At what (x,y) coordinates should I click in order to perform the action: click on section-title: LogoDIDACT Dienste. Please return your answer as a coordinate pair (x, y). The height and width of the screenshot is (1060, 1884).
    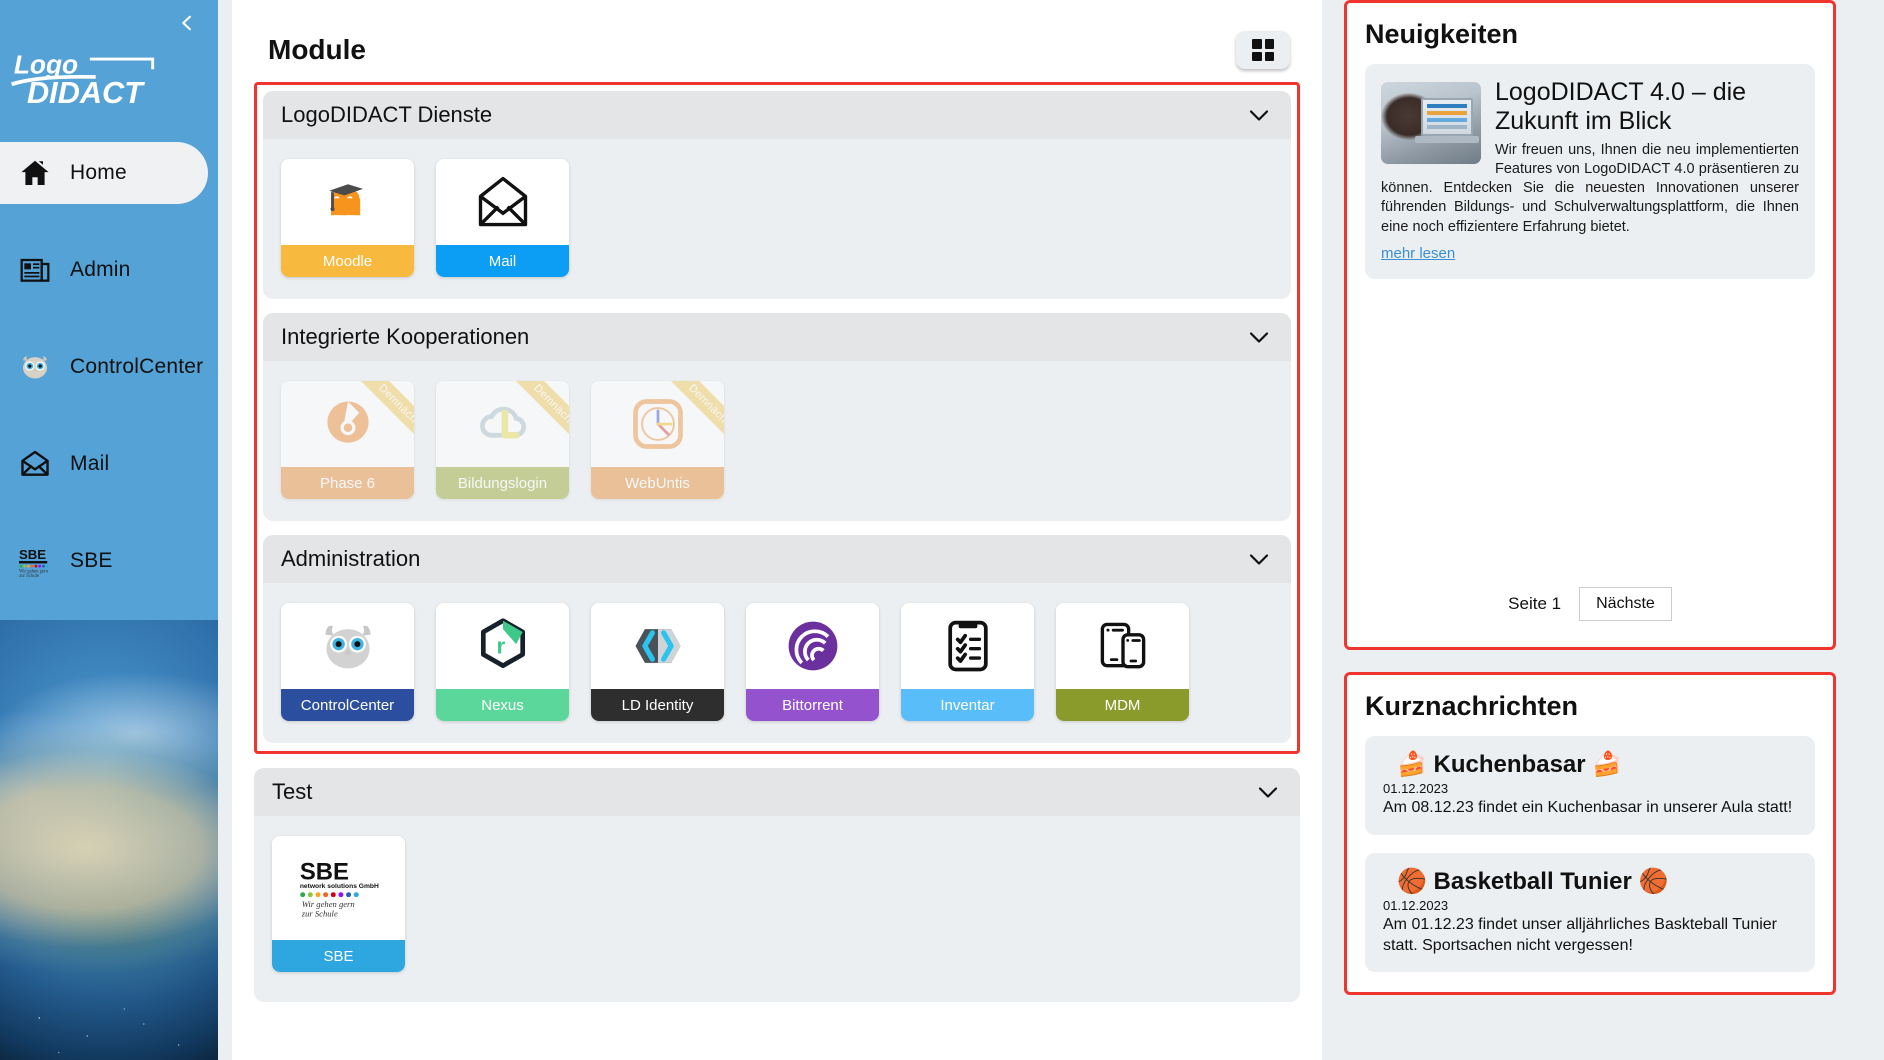
    Looking at the image, I should click on (387, 114).